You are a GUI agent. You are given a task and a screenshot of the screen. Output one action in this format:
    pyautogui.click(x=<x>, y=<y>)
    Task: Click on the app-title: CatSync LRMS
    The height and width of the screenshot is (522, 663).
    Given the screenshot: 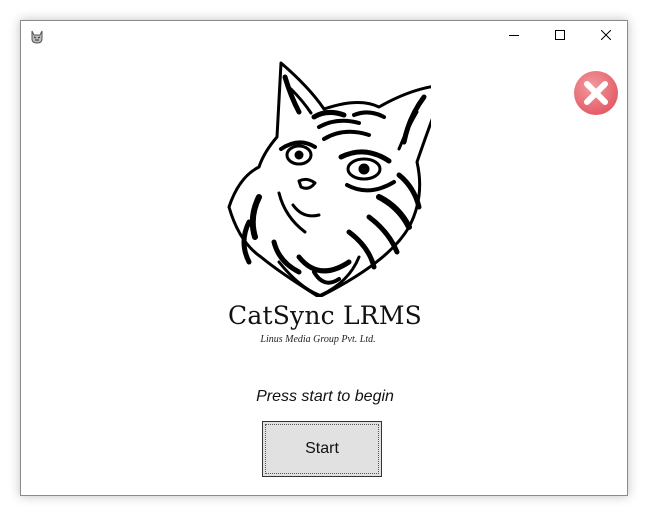 What is the action you would take?
    pyautogui.click(x=325, y=315)
    